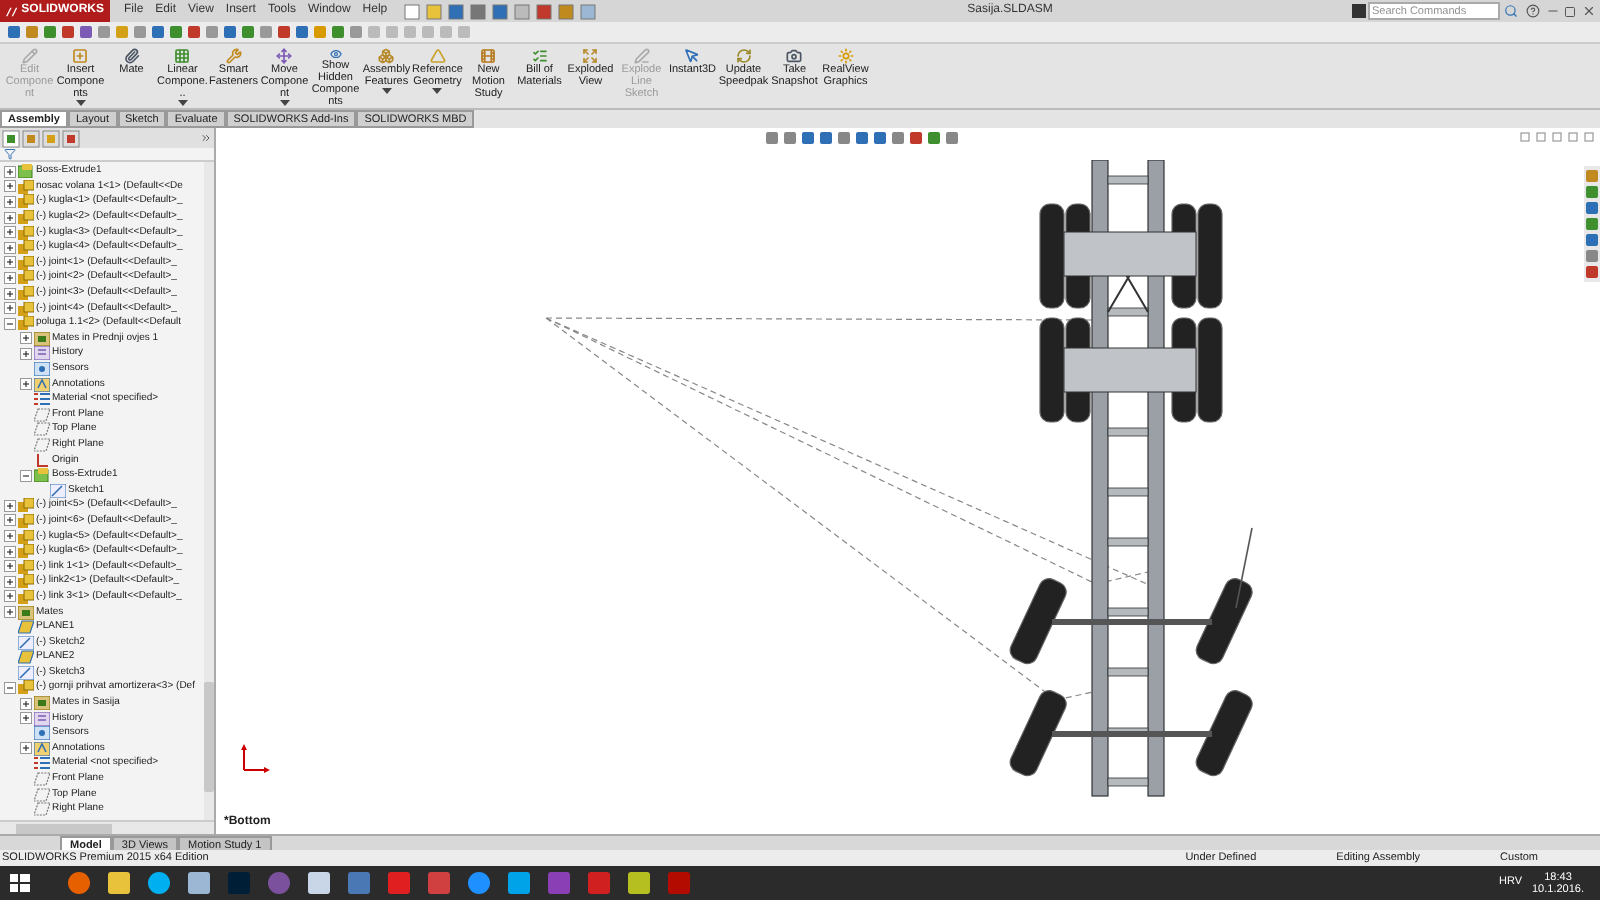 The width and height of the screenshot is (1600, 900). Describe the element at coordinates (335, 54) in the screenshot. I see `eye-icon` at that location.